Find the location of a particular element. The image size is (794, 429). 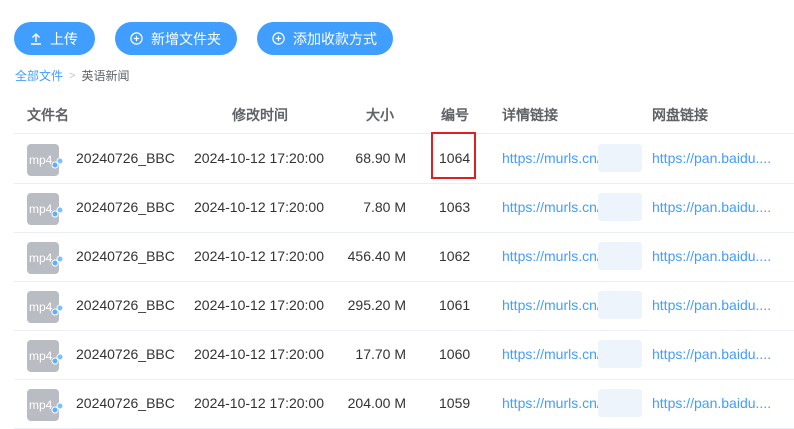

file-number: 1063 is located at coordinates (455, 207).